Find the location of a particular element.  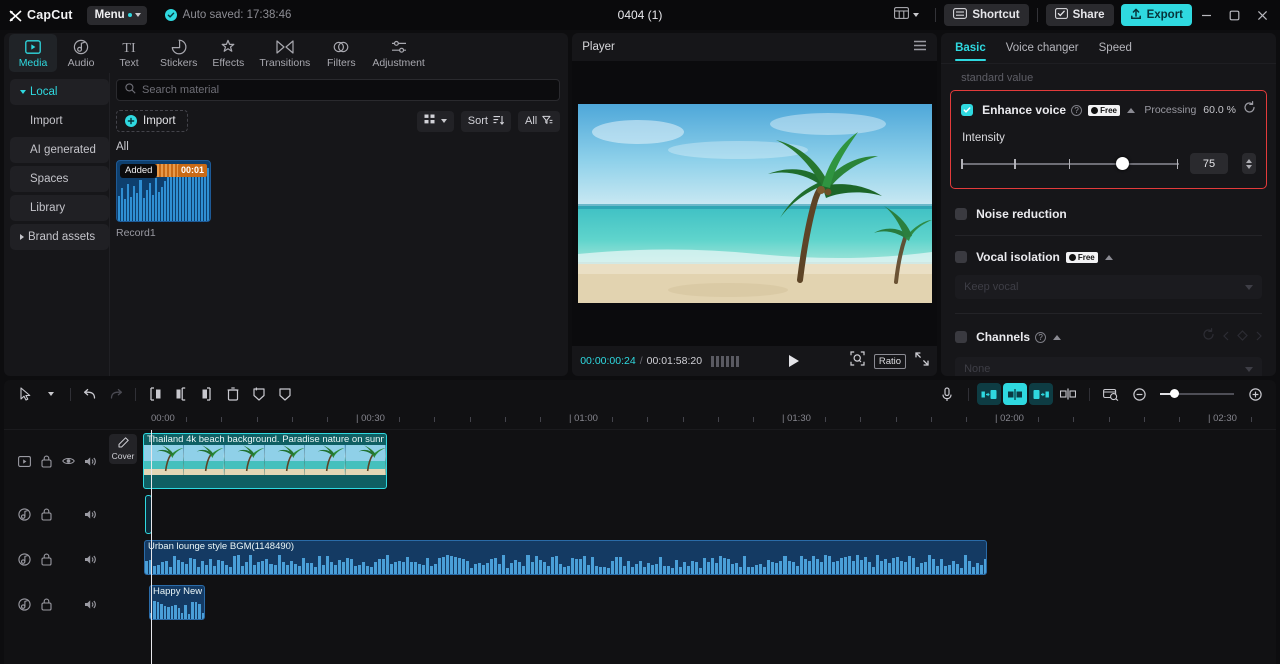

media-thumbnail: Added 00:01 is located at coordinates (163, 191).